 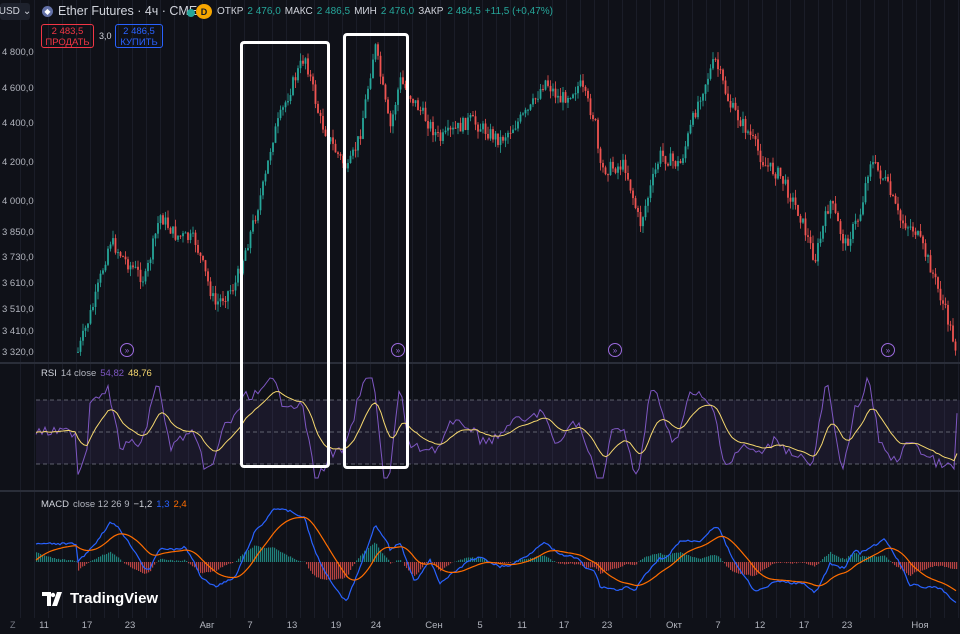 What do you see at coordinates (13, 625) in the screenshot?
I see `zoom-button: Z` at bounding box center [13, 625].